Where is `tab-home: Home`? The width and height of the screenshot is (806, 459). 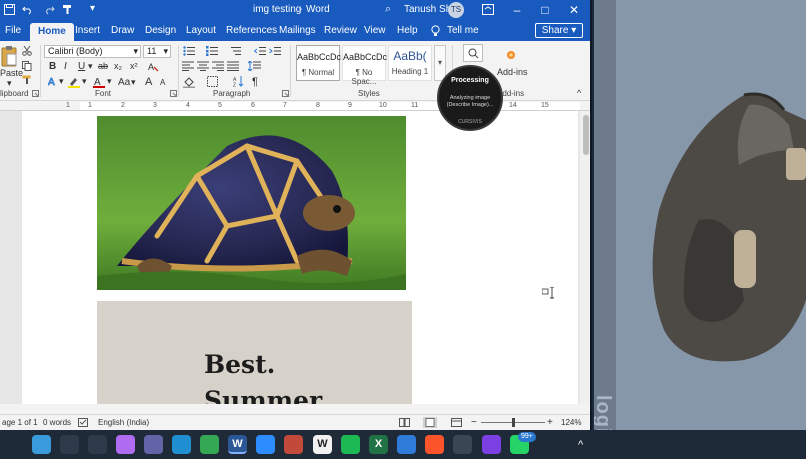 tab-home: Home is located at coordinates (52, 32).